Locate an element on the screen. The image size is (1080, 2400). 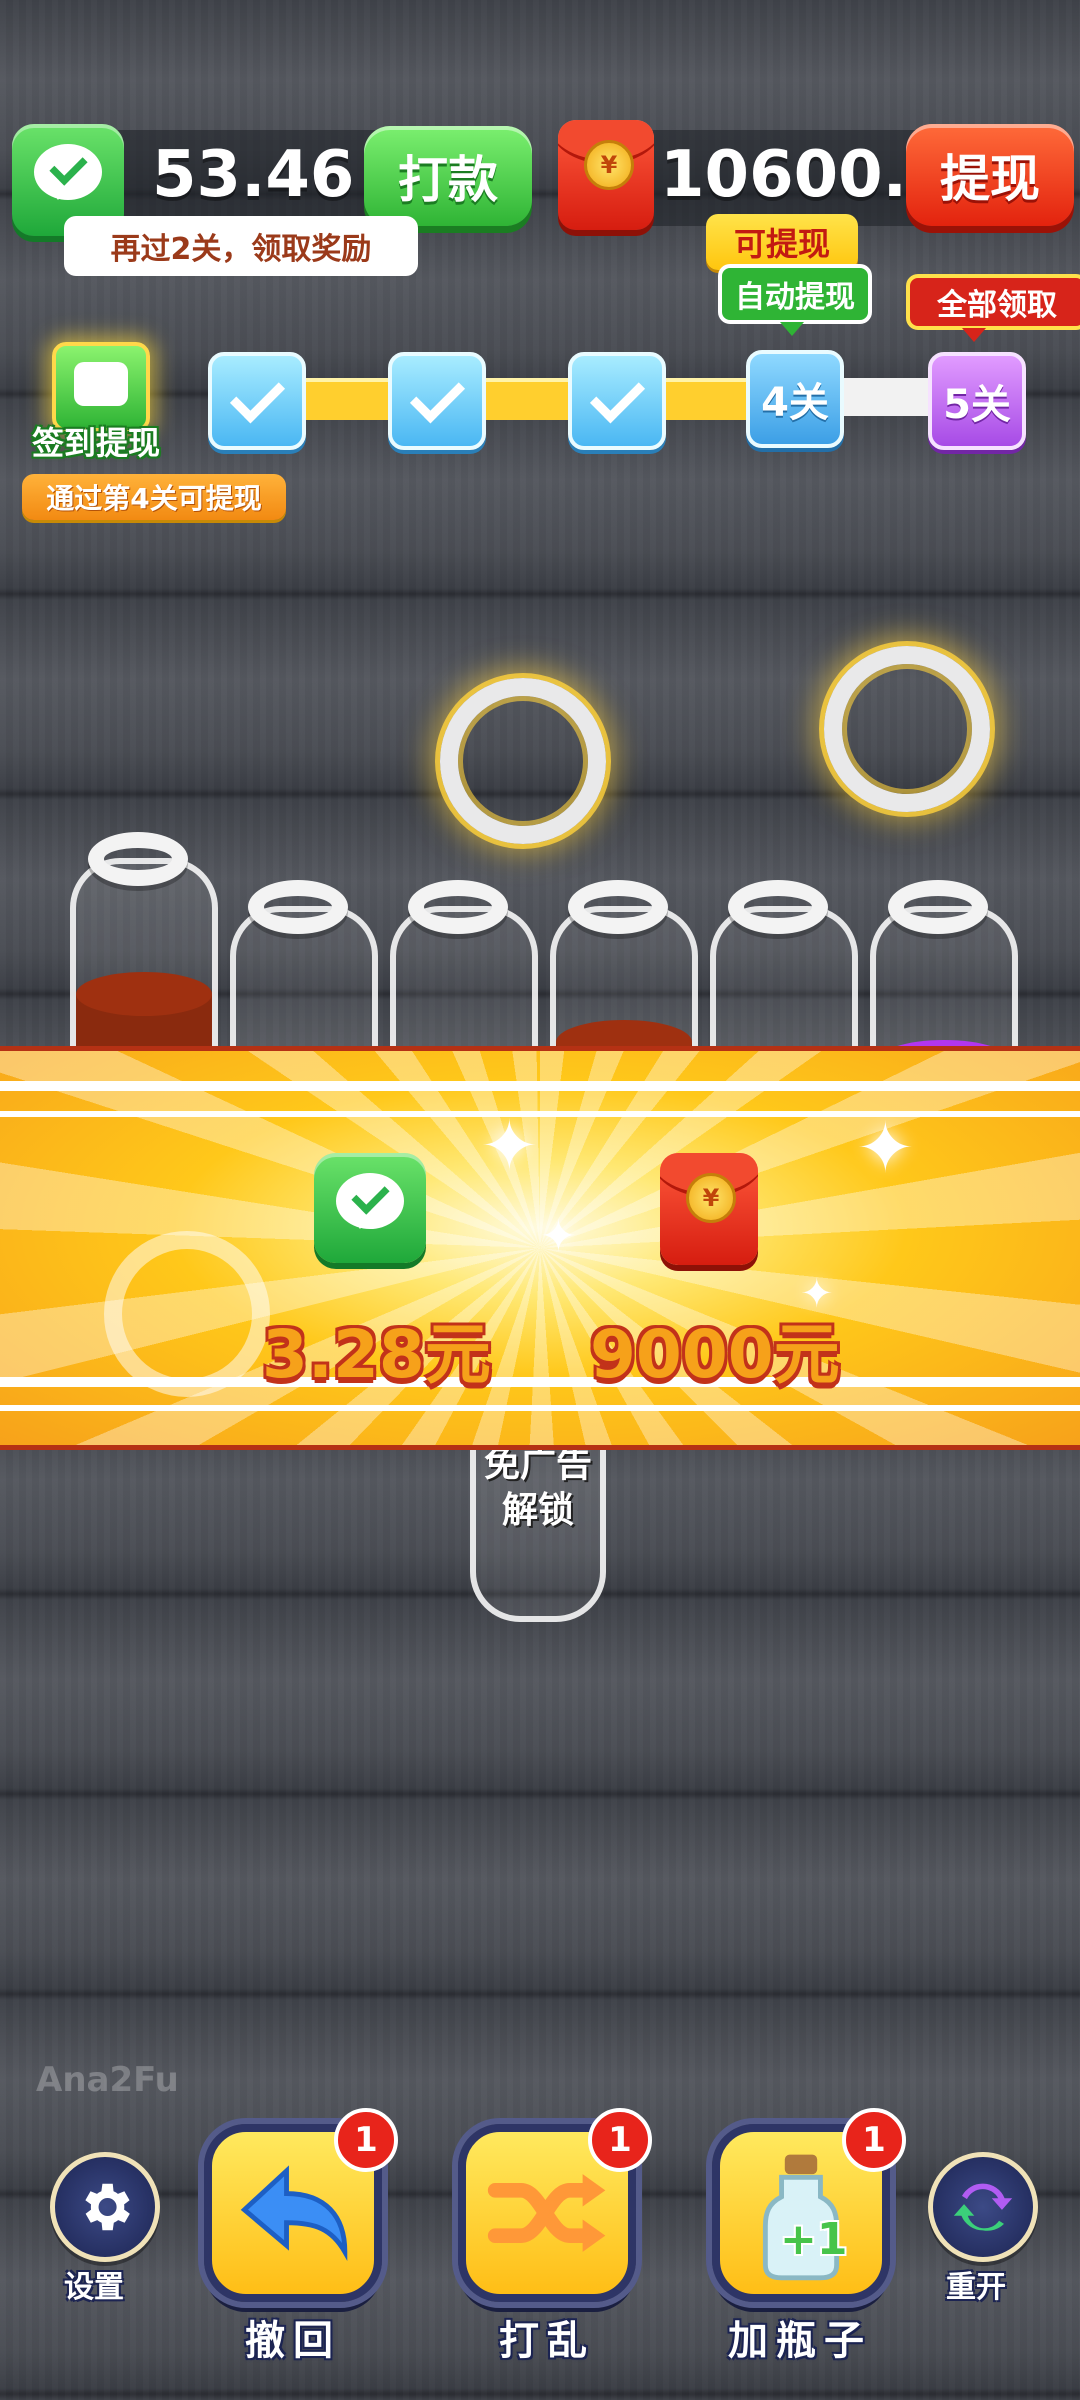
settings-label: 设置 is located at coordinates (94, 2287).